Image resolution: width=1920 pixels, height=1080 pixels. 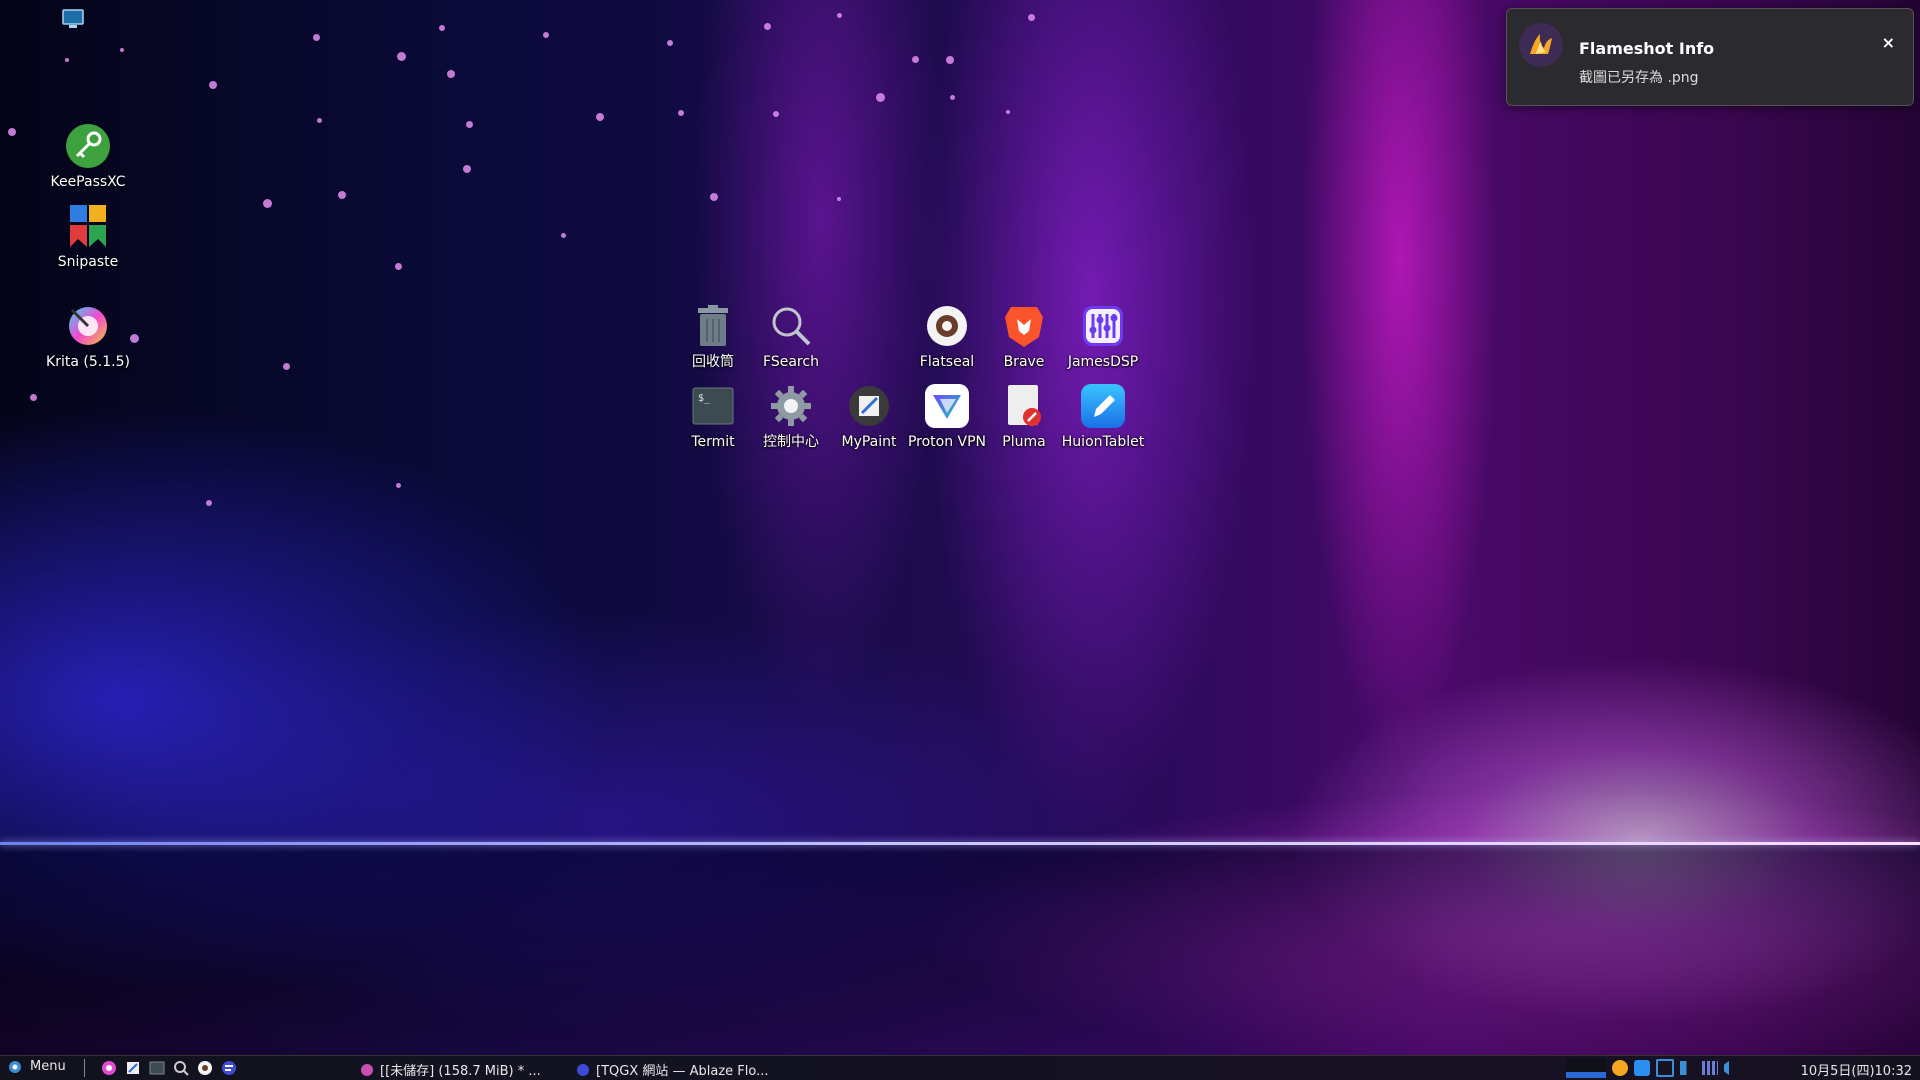 I want to click on bluetooth-icon, so click(x=1726, y=1068).